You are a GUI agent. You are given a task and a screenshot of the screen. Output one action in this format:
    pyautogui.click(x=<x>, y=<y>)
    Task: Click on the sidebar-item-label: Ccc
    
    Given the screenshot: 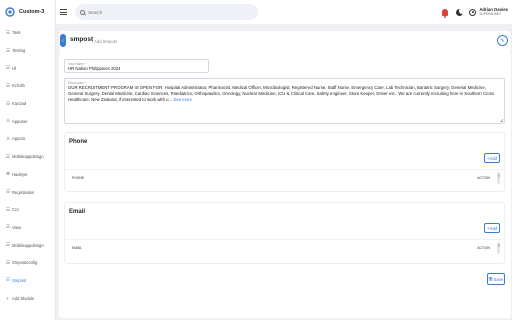 What is the action you would take?
    pyautogui.click(x=16, y=210)
    